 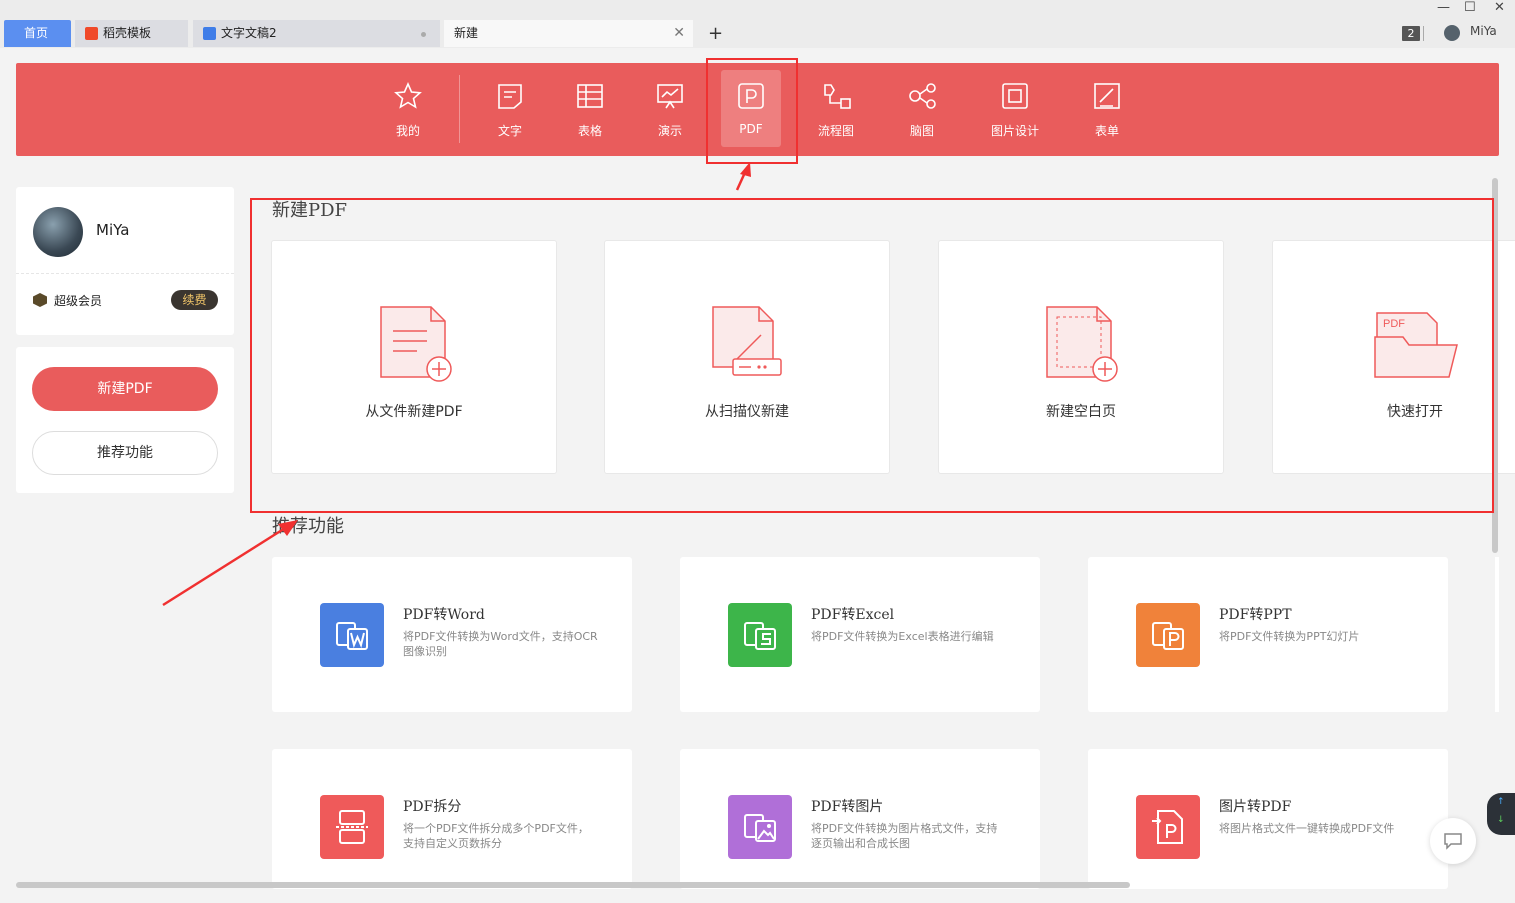 What do you see at coordinates (452, 819) in the screenshot?
I see `feature-pdf-split: PDF拆分 将一个PDF文件拆分成多个PDF文件，支持自定义页数拆分` at bounding box center [452, 819].